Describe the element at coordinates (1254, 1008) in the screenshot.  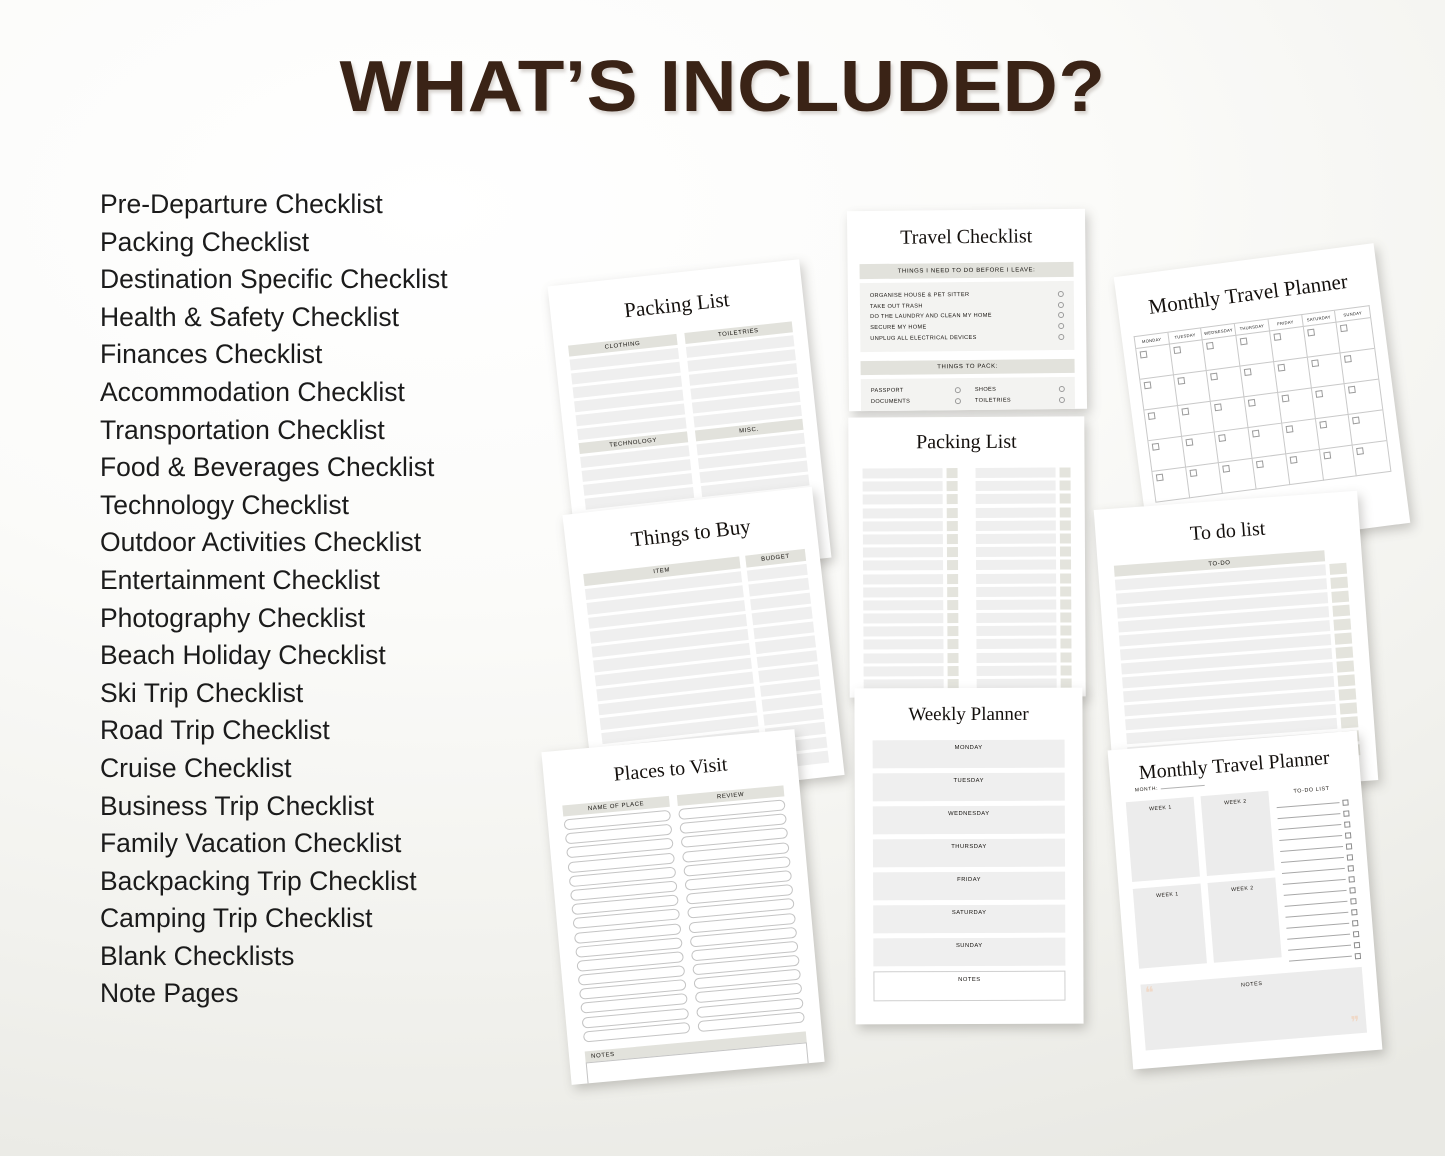
I see `notes-box: ❝ NOTES ❞` at that location.